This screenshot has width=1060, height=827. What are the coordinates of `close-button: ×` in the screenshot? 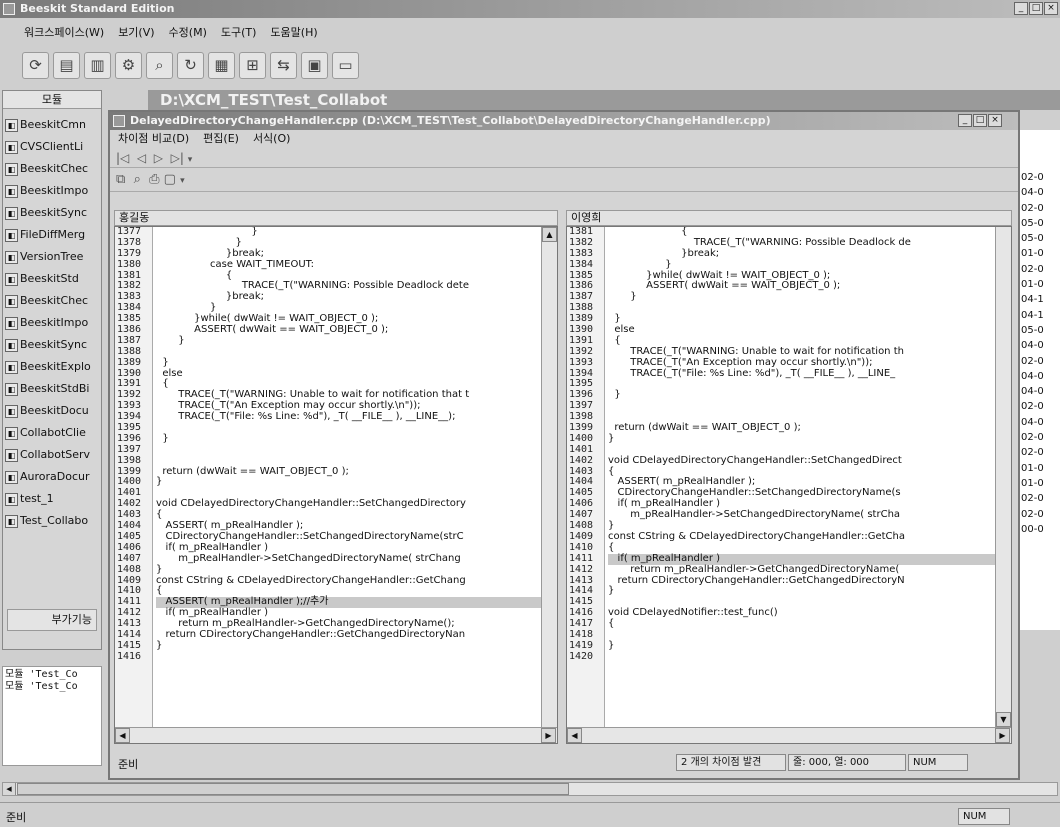 It's located at (1051, 8).